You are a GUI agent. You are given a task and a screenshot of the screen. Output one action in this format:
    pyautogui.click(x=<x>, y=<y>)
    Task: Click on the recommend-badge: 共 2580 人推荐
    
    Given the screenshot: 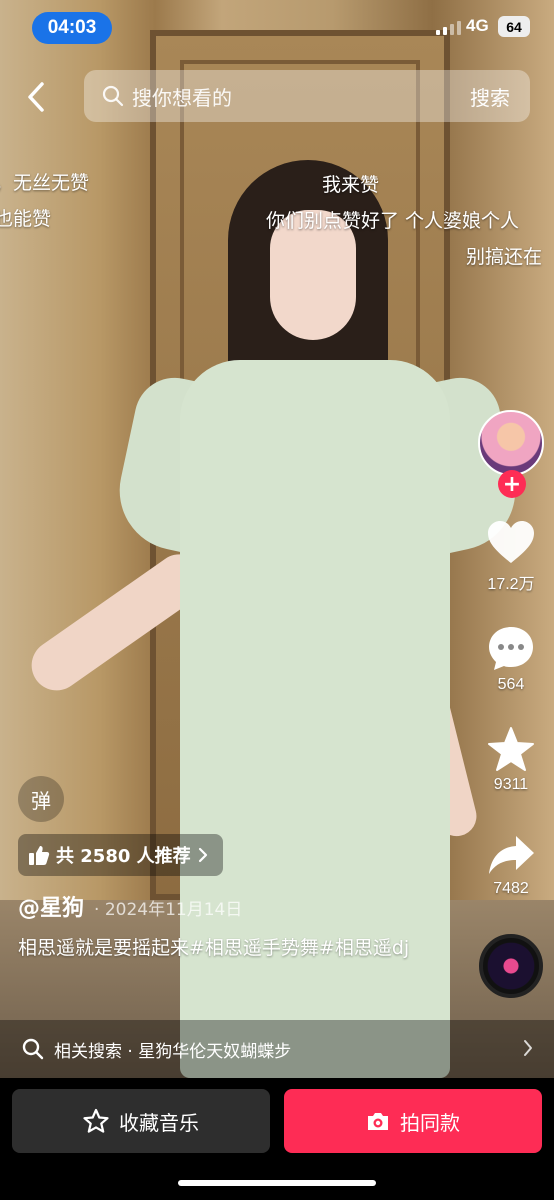 What is the action you would take?
    pyautogui.click(x=120, y=855)
    